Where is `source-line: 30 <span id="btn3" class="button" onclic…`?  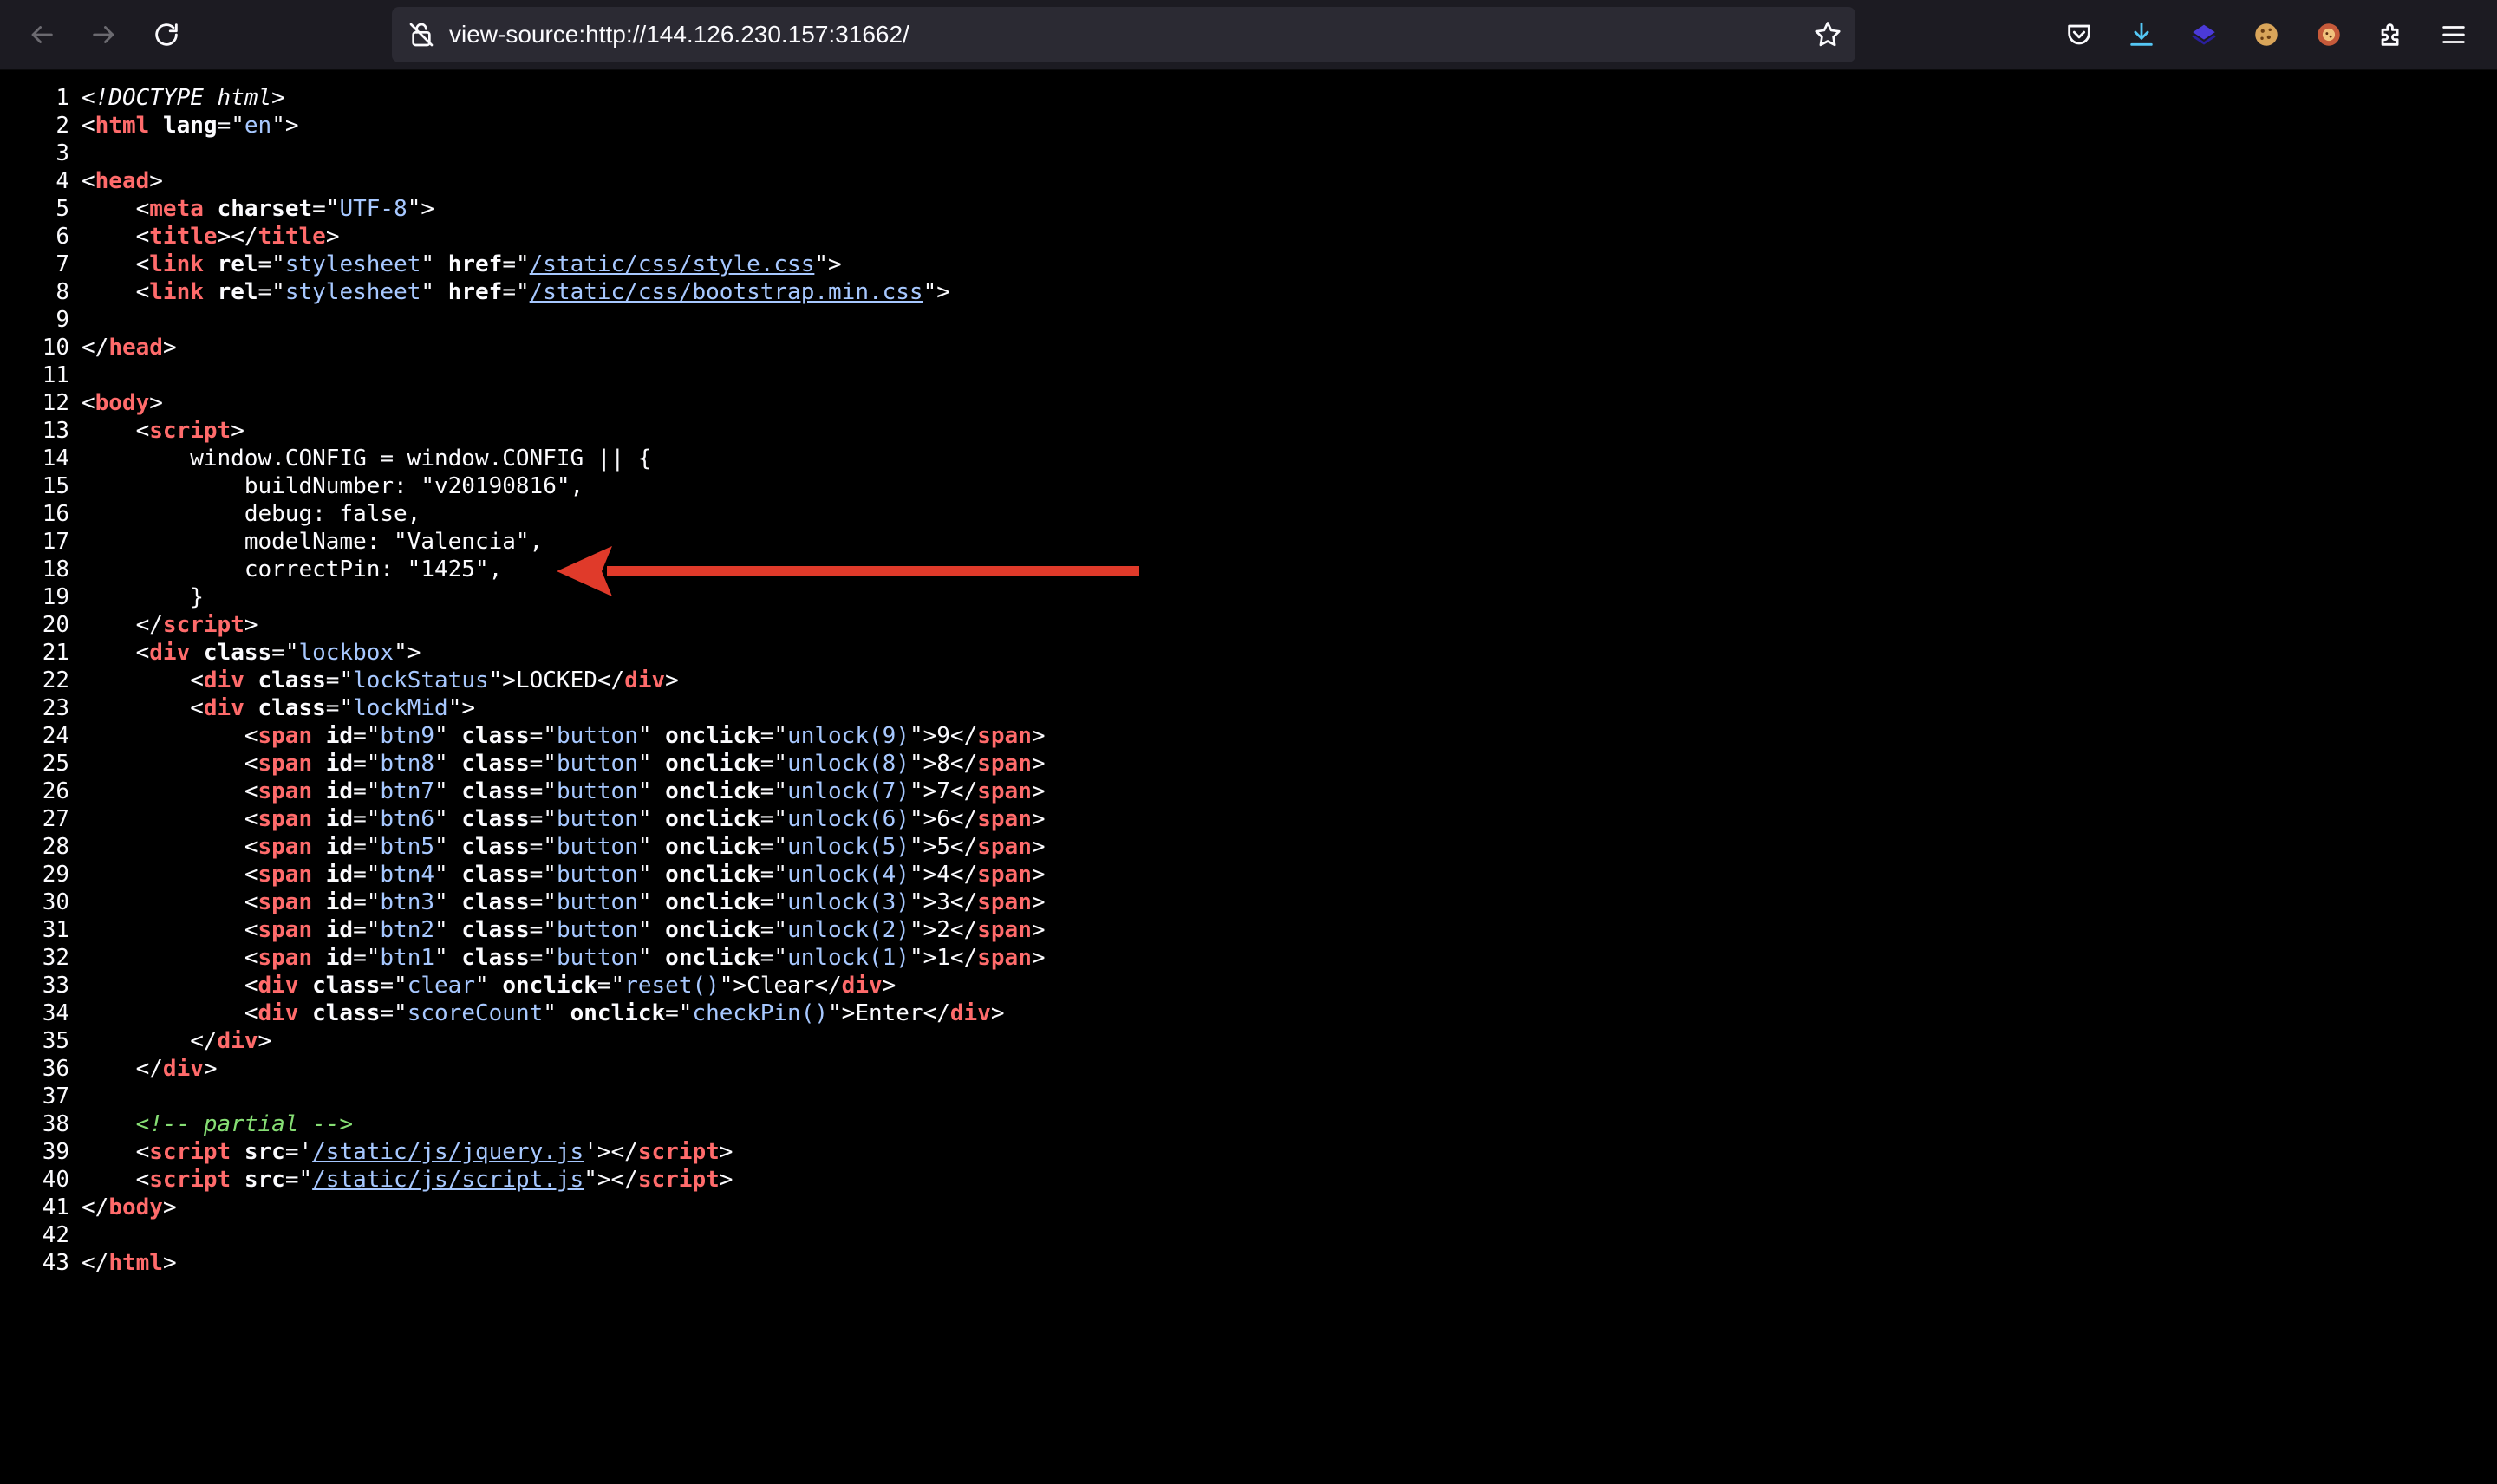
source-line: 30 <span id="btn3" class="button" onclic… is located at coordinates (1248, 902).